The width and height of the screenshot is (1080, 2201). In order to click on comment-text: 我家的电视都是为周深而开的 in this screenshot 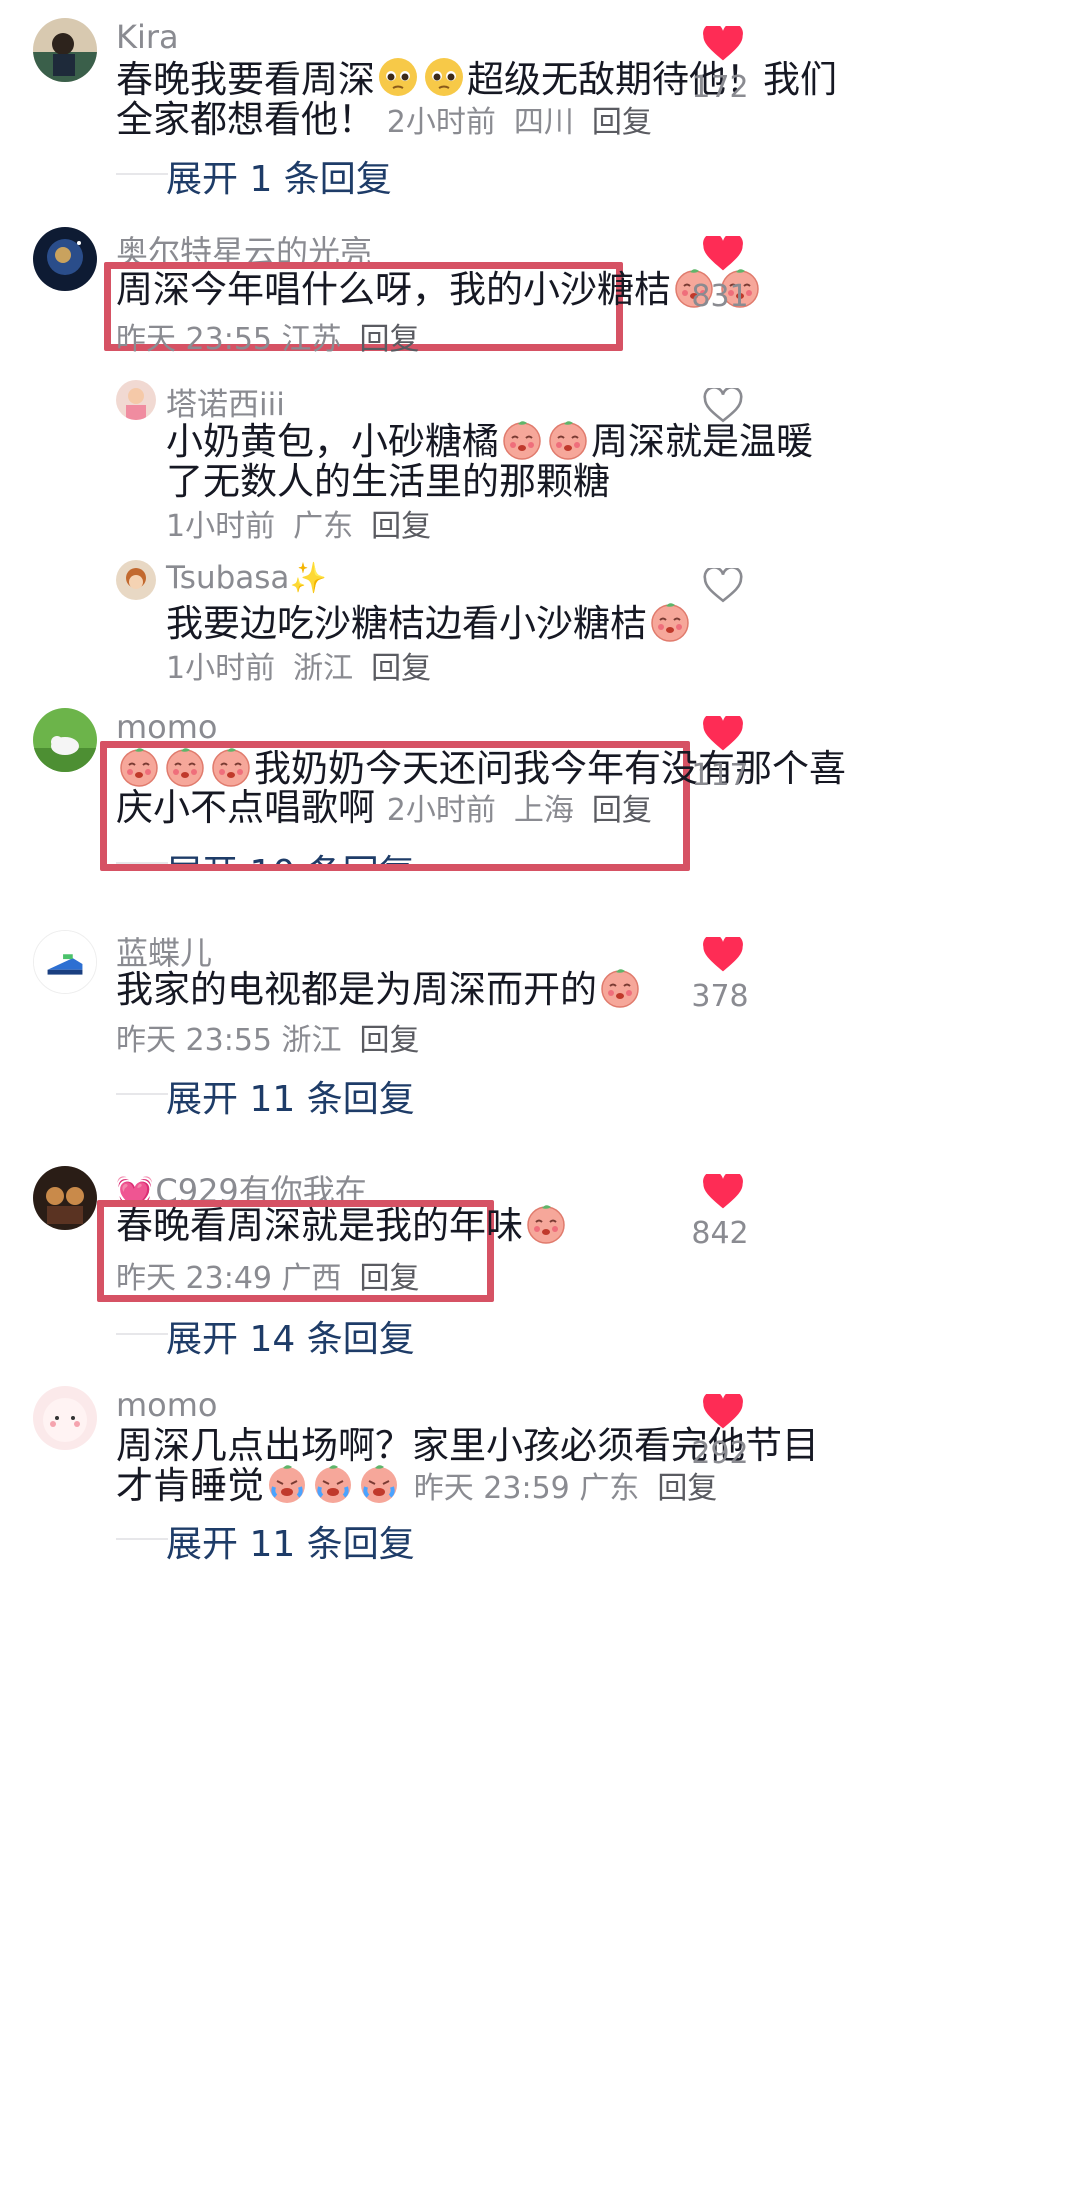, I will do `click(379, 990)`.